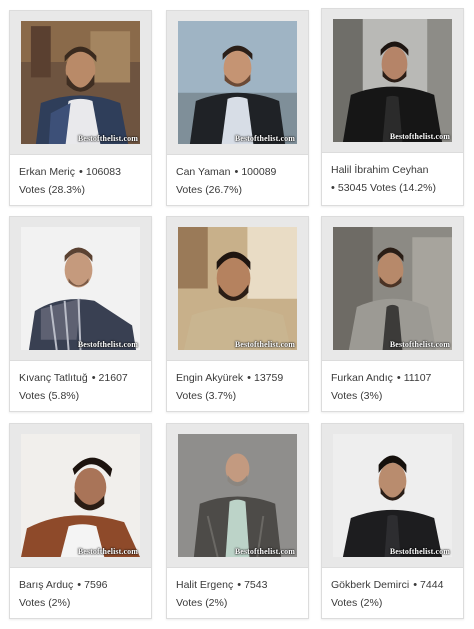 Image resolution: width=474 pixels, height=629 pixels. I want to click on actor-caption: Erkan Meriç • 106083 Votes (28.3%), so click(82, 181).